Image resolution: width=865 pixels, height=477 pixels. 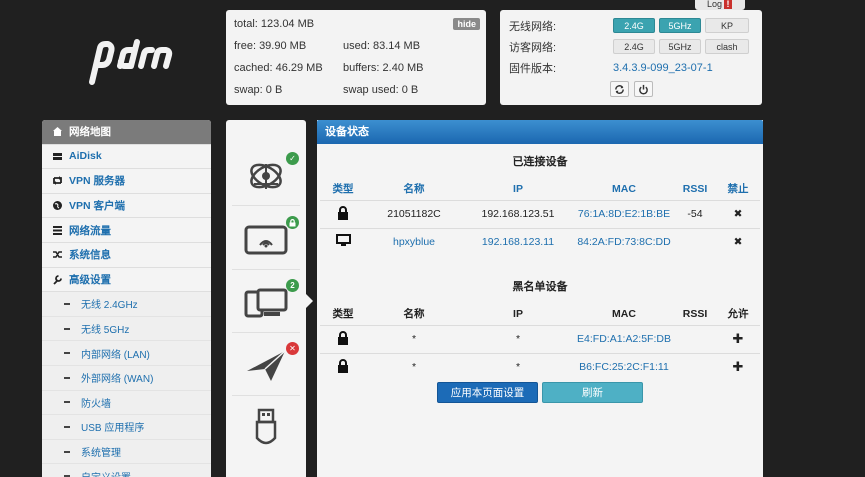 I want to click on col-allow: 允许, so click(x=738, y=314).